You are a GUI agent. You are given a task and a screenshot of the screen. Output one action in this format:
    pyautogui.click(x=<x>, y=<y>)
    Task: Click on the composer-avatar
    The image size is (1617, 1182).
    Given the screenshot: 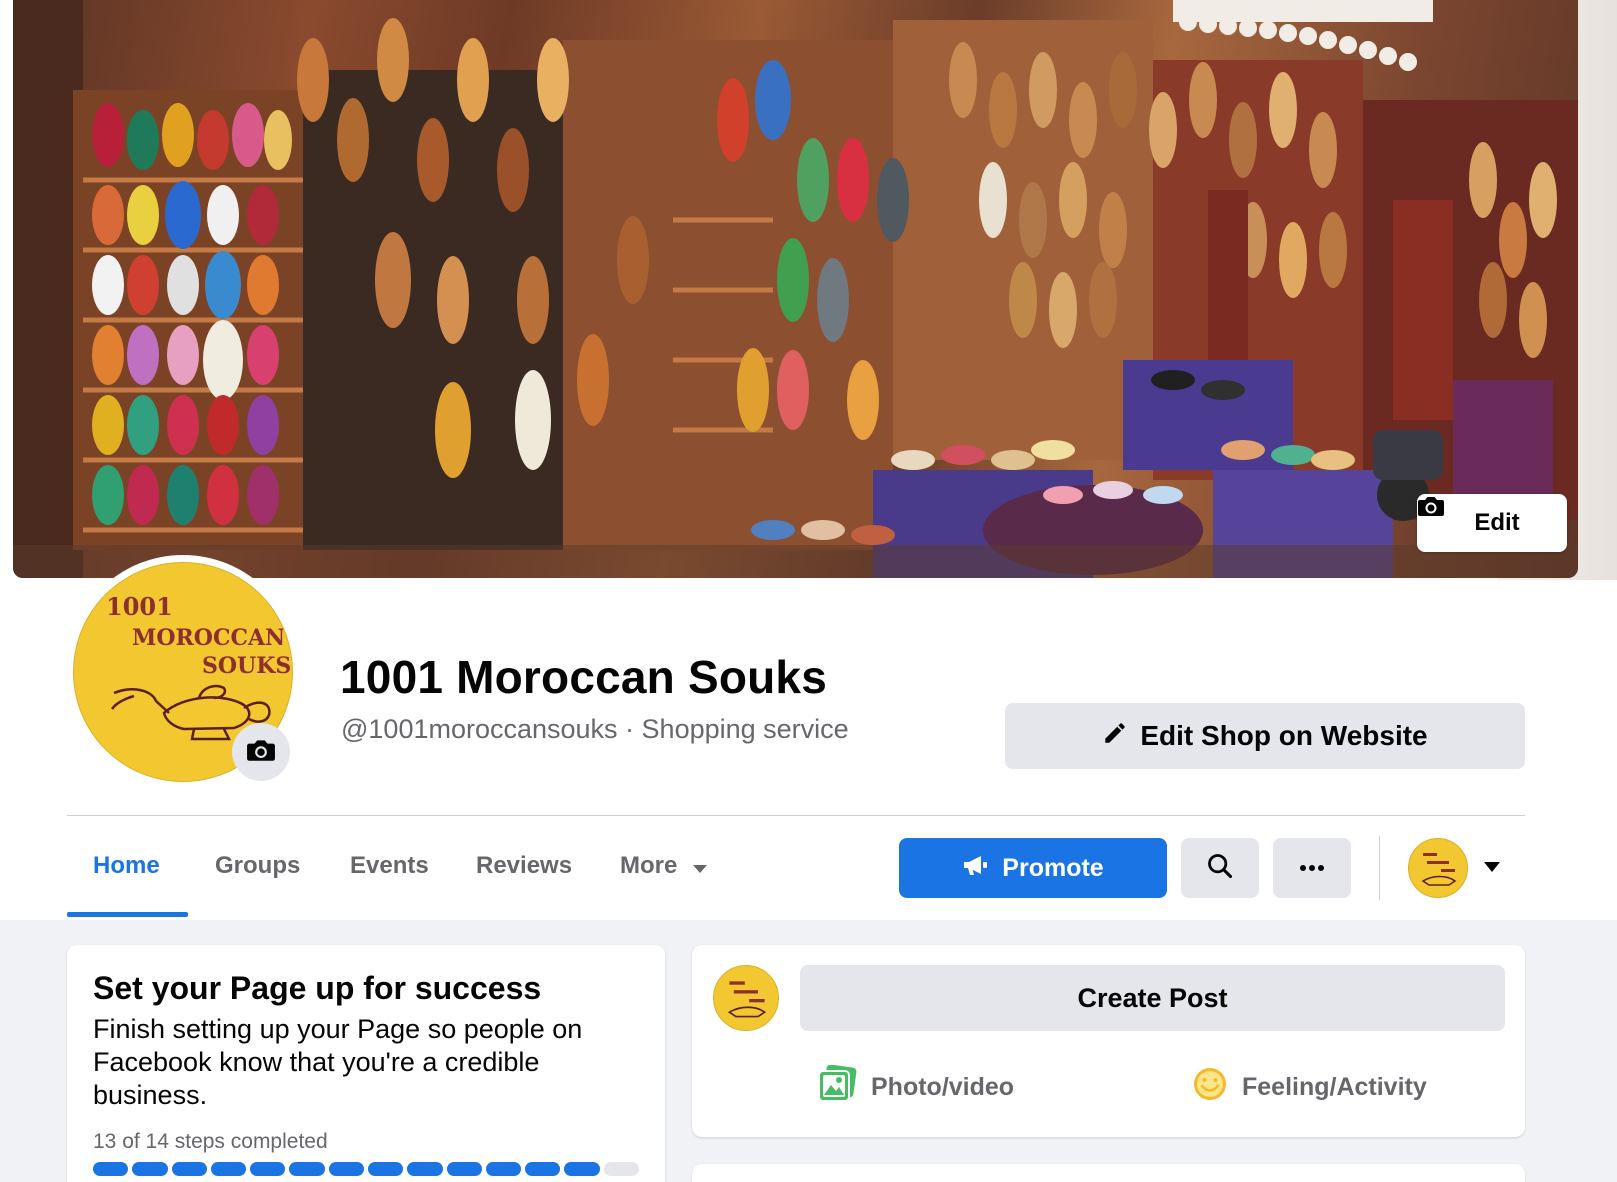 What is the action you would take?
    pyautogui.click(x=746, y=998)
    